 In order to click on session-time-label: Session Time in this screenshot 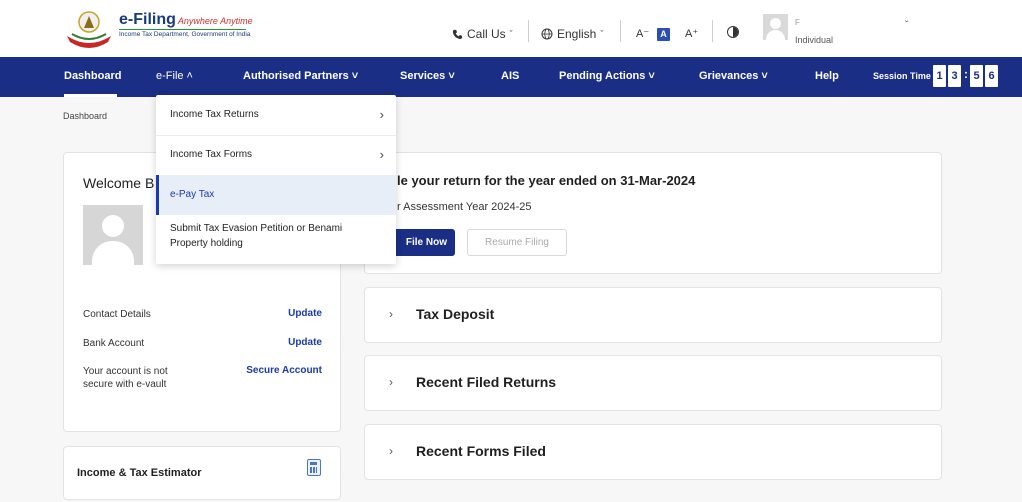, I will do `click(902, 76)`.